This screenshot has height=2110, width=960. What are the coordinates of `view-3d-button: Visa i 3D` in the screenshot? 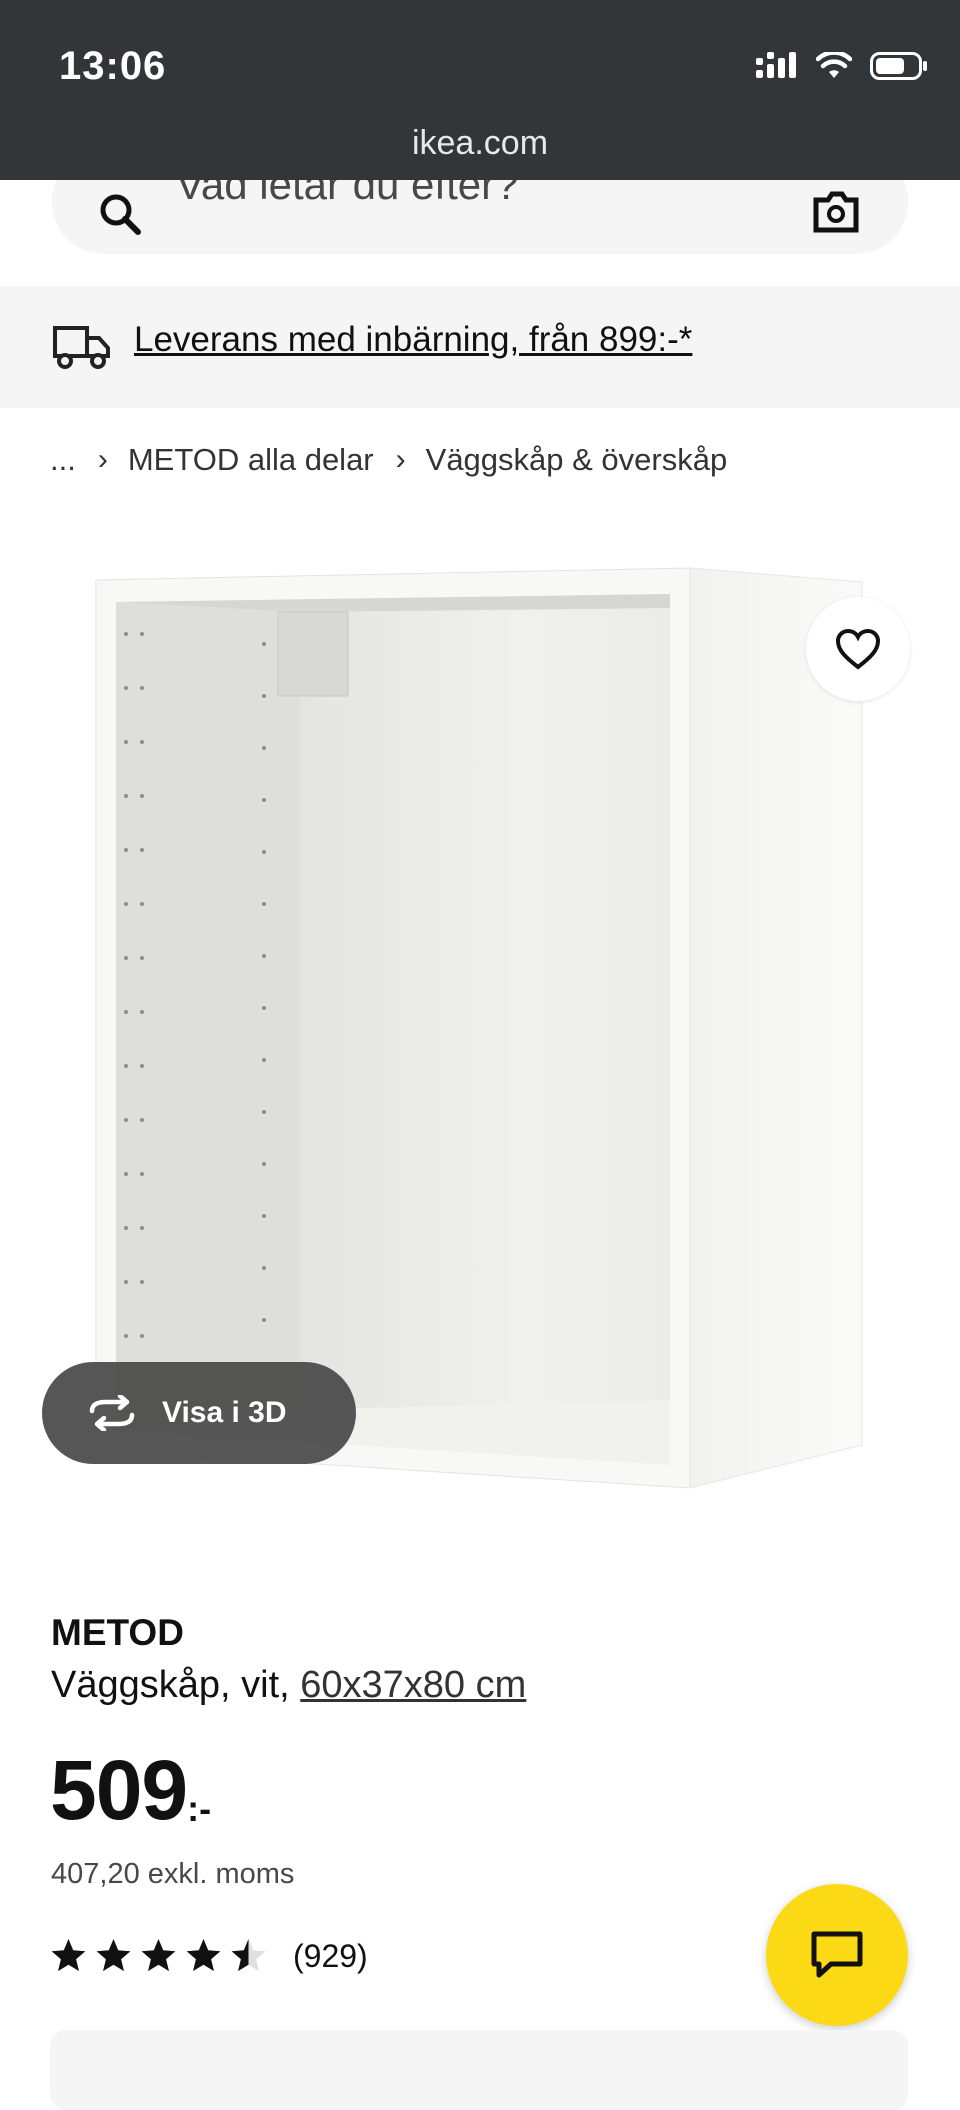 It's located at (199, 1413).